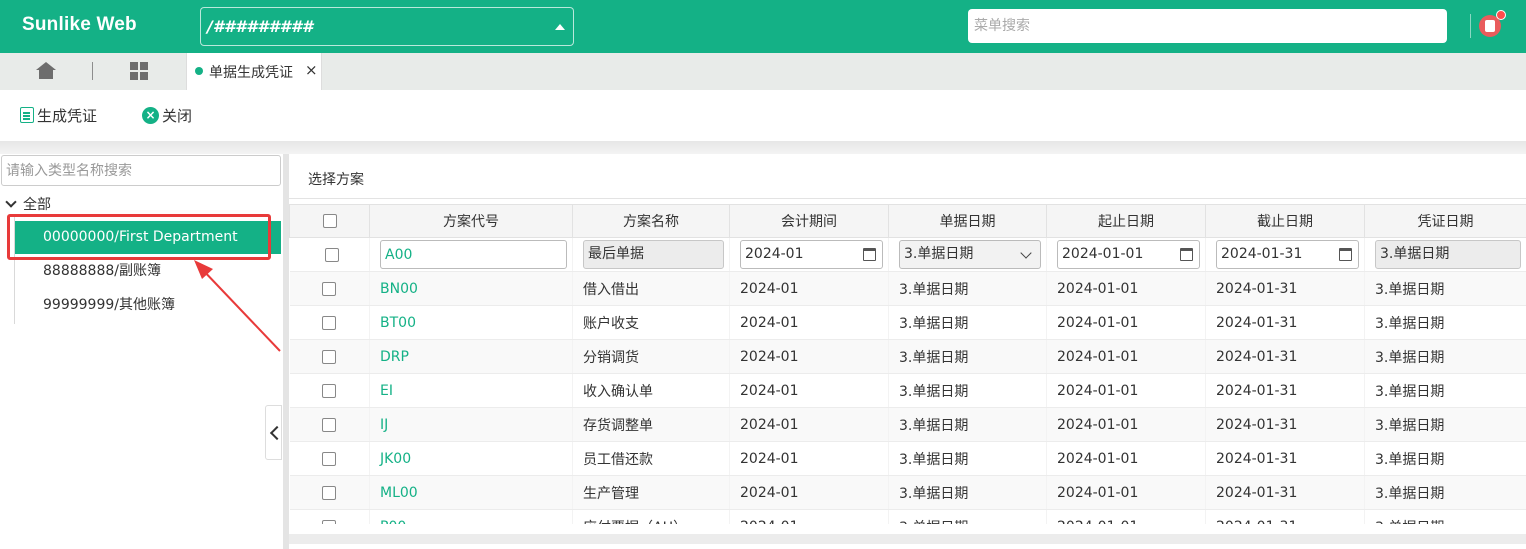  I want to click on code-cell: IJ, so click(471, 424).